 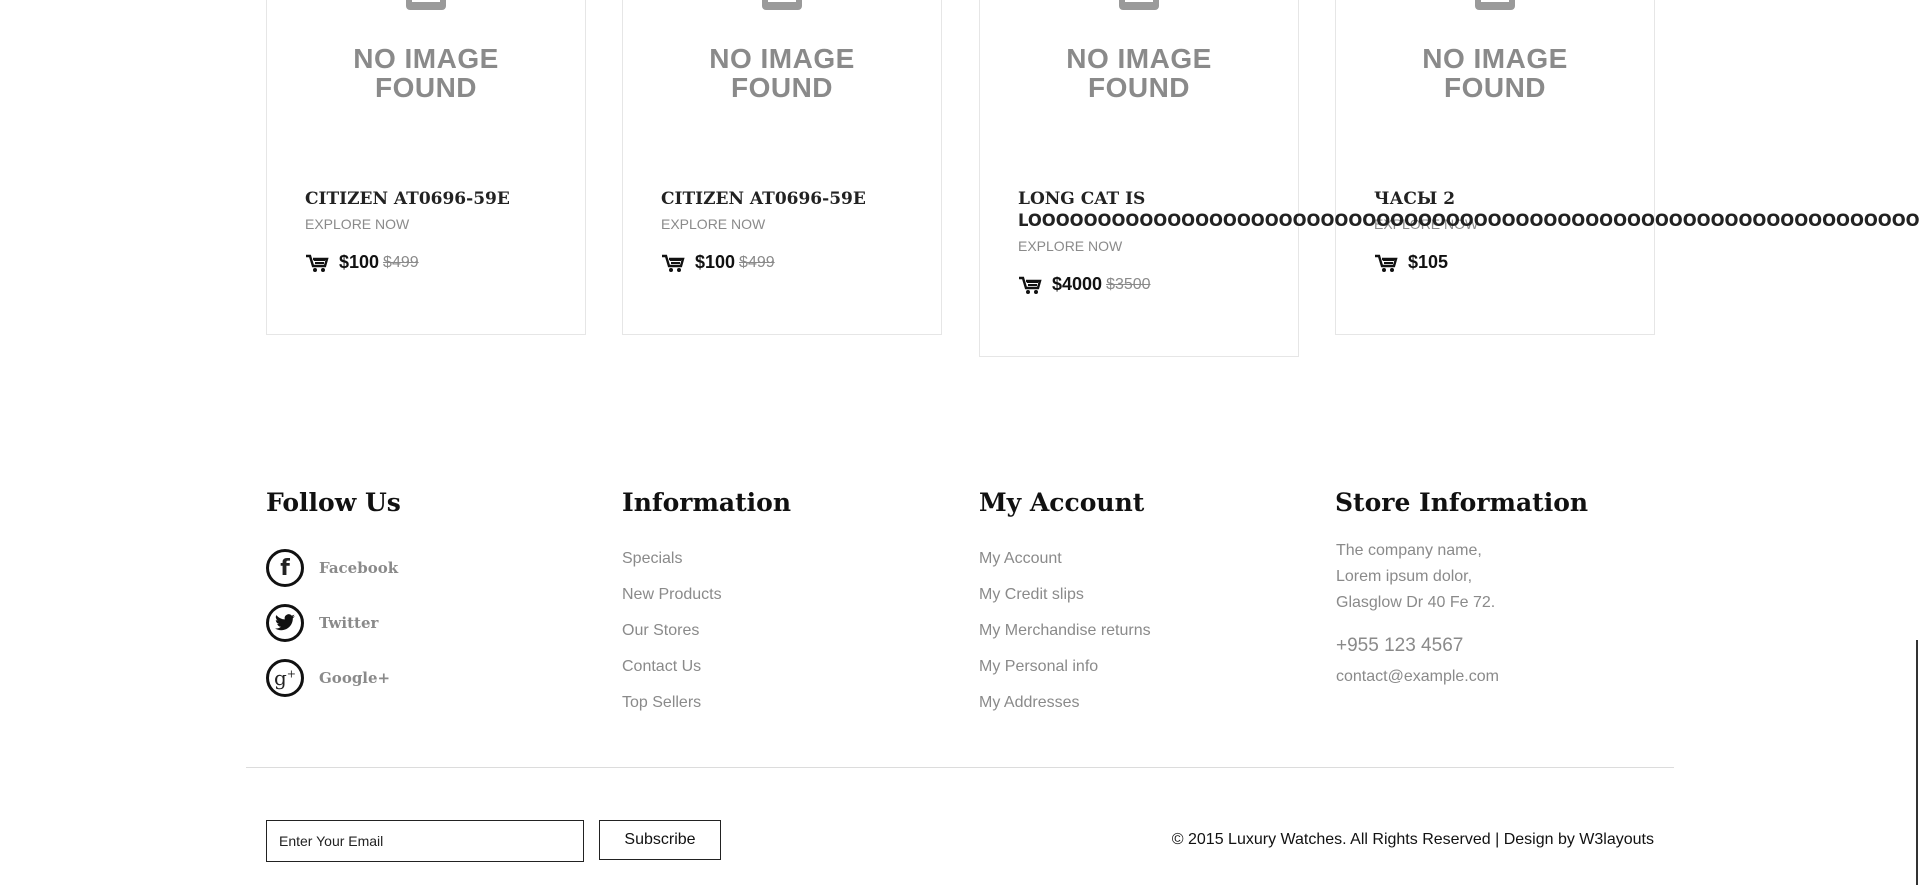 I want to click on subscribe-button: Subscribe, so click(x=660, y=840).